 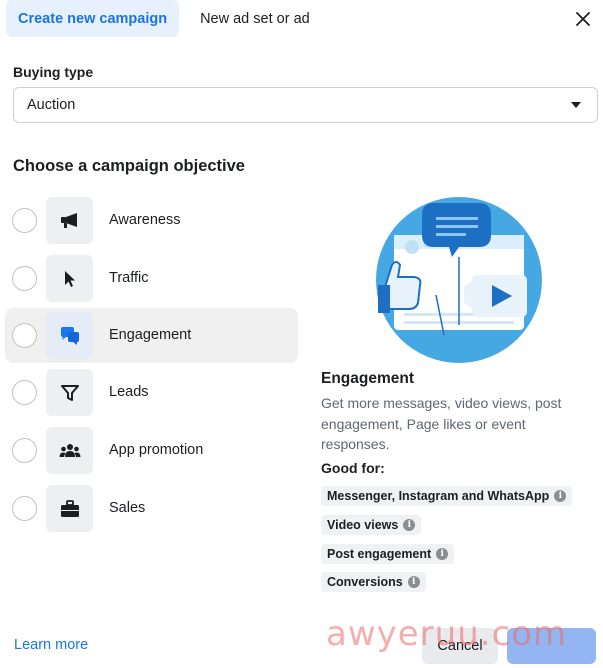 I want to click on cancel-button: Cancel, so click(x=460, y=646).